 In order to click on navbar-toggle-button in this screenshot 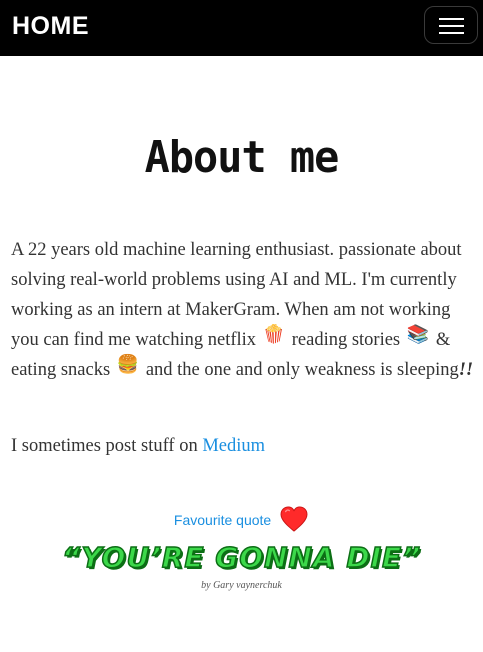, I will do `click(451, 25)`.